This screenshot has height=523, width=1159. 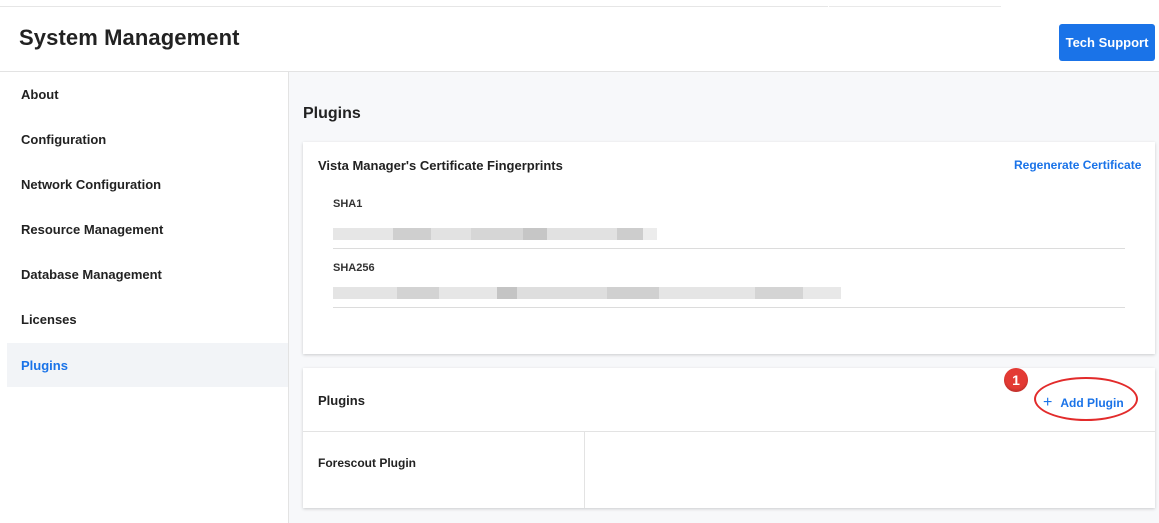 What do you see at coordinates (147, 139) in the screenshot?
I see `sidebar-item-configuration: Configuration` at bounding box center [147, 139].